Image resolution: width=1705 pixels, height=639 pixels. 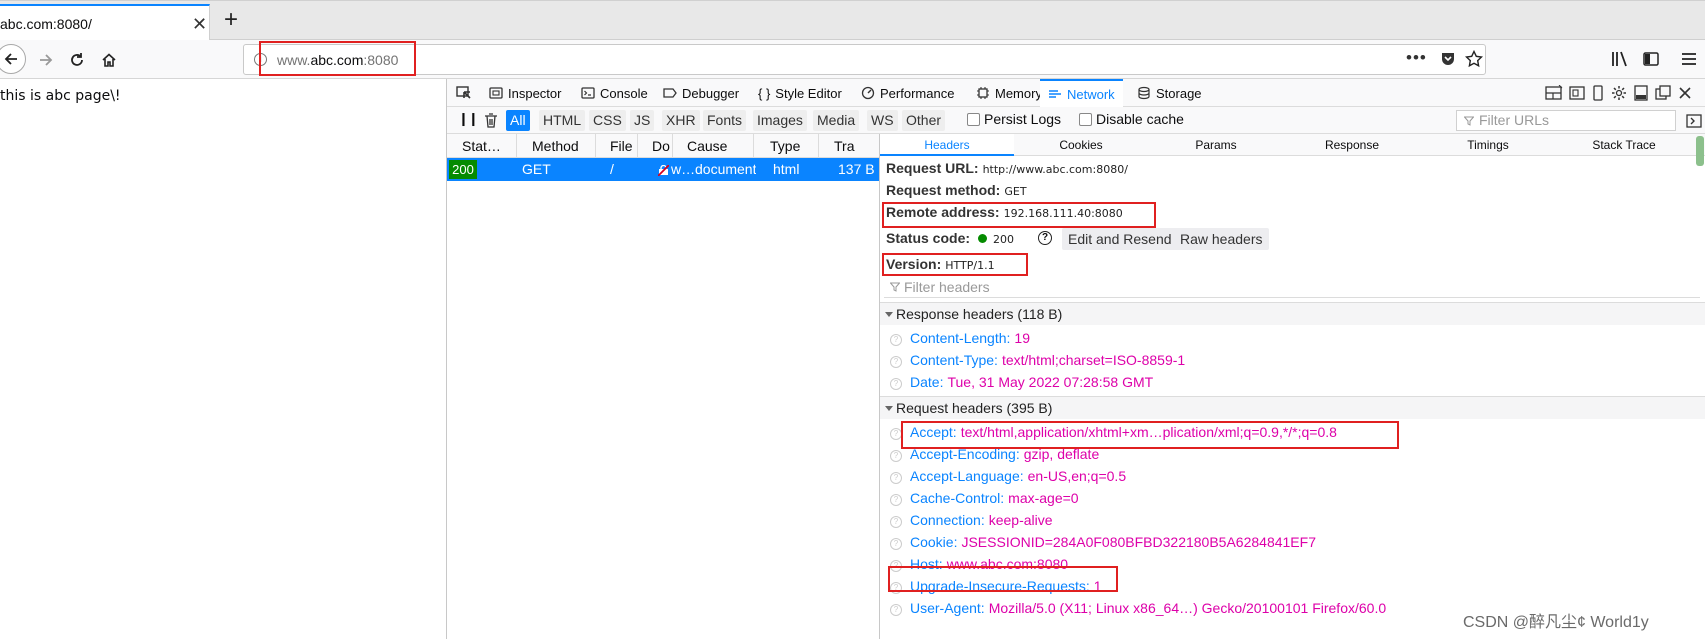 What do you see at coordinates (1179, 93) in the screenshot?
I see `tab-storage-label: Storage` at bounding box center [1179, 93].